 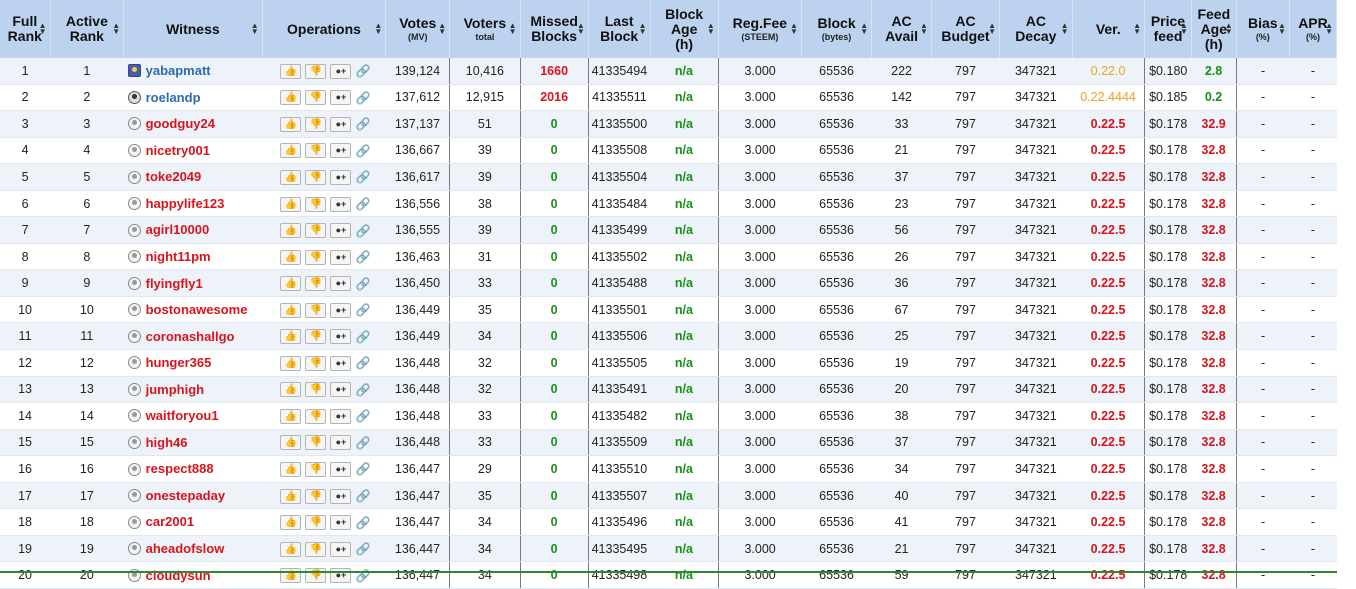 What do you see at coordinates (837, 29) in the screenshot?
I see `col-block-size: Block (bytes) ▲ ▼` at bounding box center [837, 29].